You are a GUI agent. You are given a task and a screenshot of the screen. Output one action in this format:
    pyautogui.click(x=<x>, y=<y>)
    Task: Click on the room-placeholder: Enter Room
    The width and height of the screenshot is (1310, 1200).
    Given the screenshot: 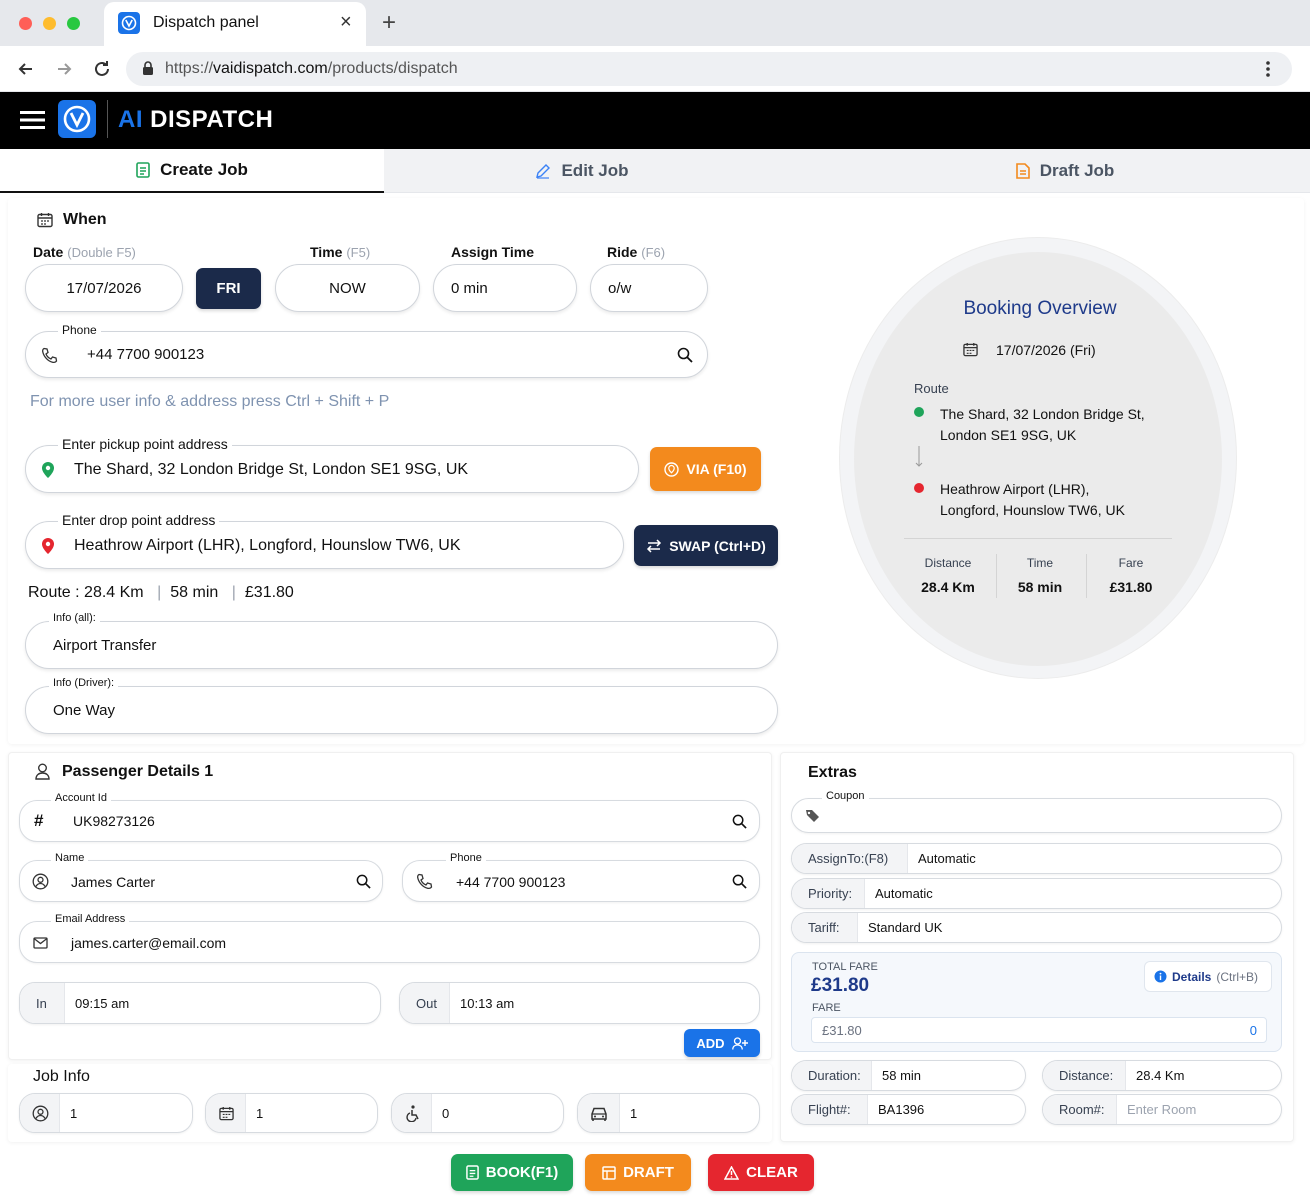 What is the action you would take?
    pyautogui.click(x=1162, y=1109)
    